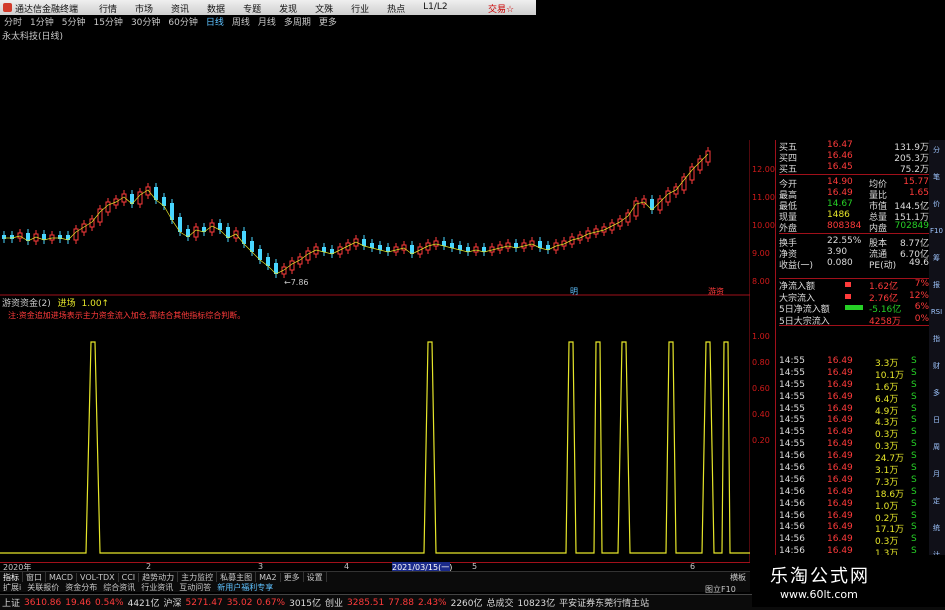 The image size is (945, 610). Describe the element at coordinates (182, 21) in the screenshot. I see `period-5: 60分钟` at that location.